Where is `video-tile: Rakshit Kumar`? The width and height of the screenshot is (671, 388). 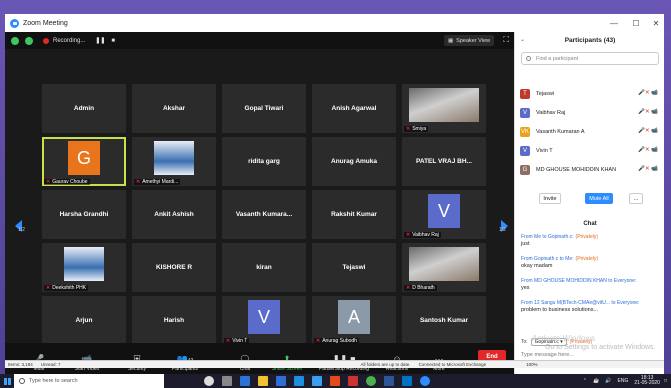
video-tile: Rakshit Kumar is located at coordinates (354, 214).